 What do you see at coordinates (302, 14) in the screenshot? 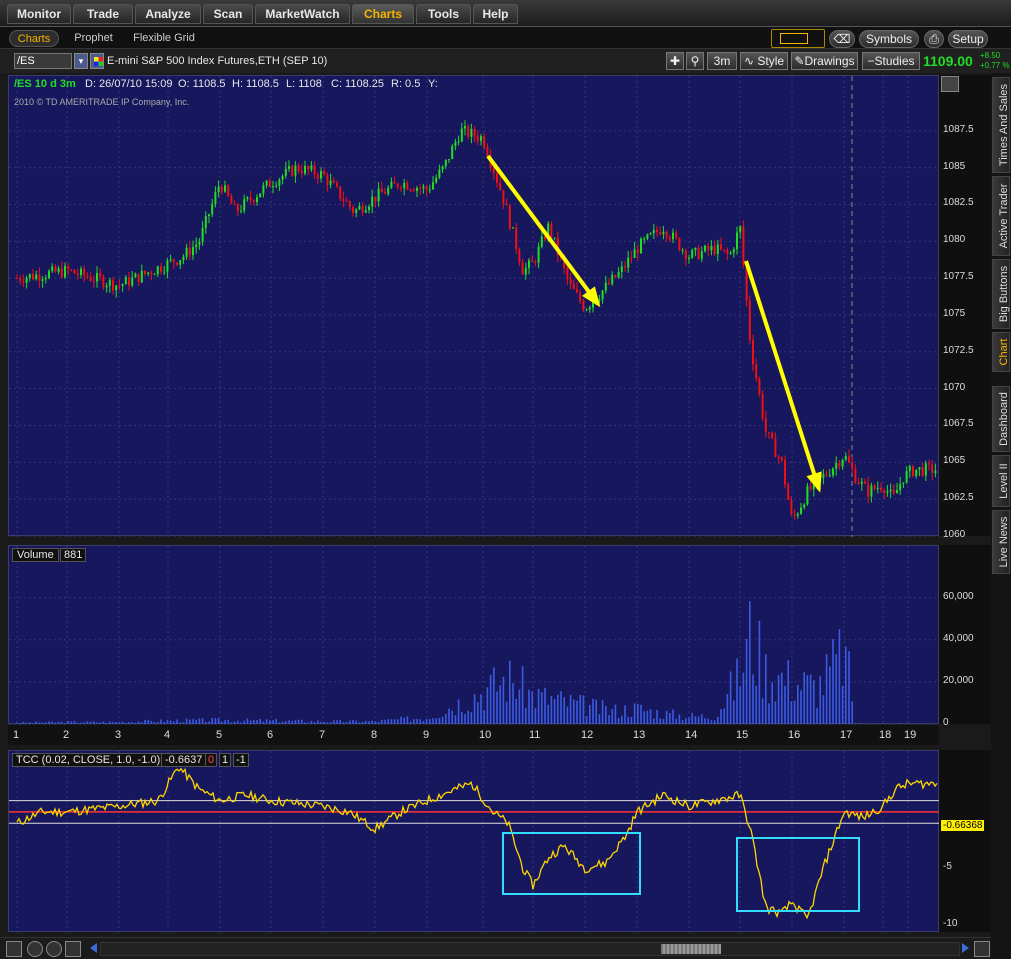
I see `tab-marketwatch: MarketWatch` at bounding box center [302, 14].